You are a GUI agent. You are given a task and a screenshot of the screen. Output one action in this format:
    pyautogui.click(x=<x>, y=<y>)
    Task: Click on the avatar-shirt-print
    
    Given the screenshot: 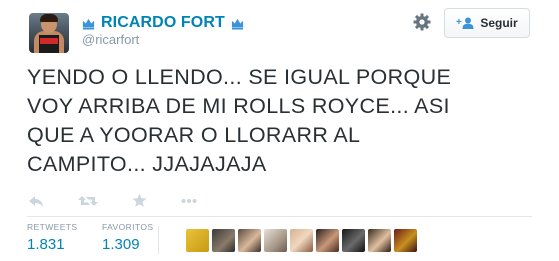 What is the action you would take?
    pyautogui.click(x=49, y=41)
    